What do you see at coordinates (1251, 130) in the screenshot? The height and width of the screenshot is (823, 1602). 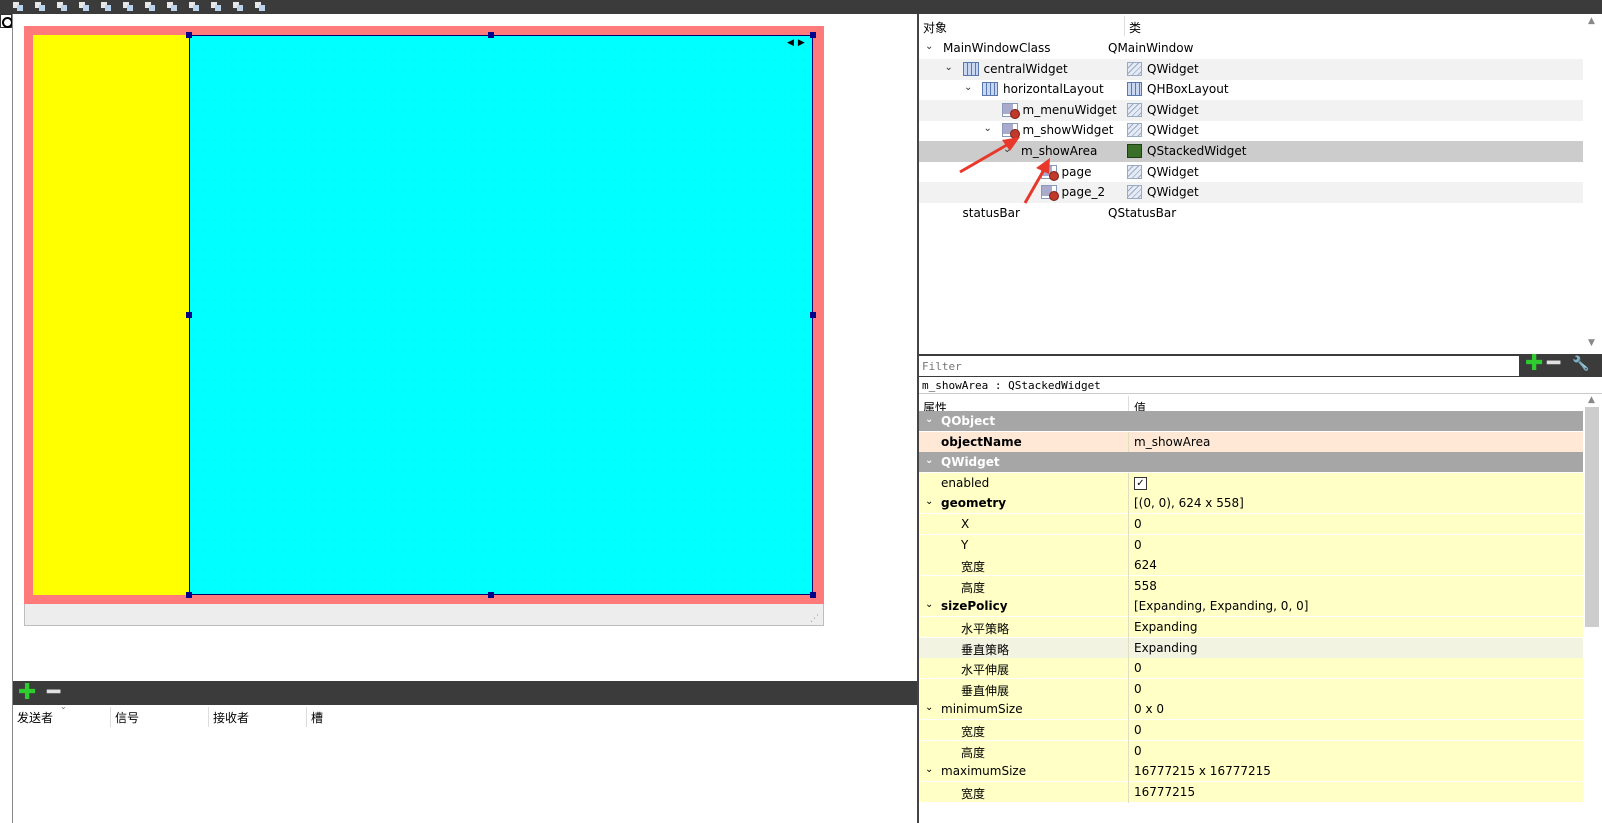 I see `object-tree-row: ⌄ m_showWidget QWidget` at bounding box center [1251, 130].